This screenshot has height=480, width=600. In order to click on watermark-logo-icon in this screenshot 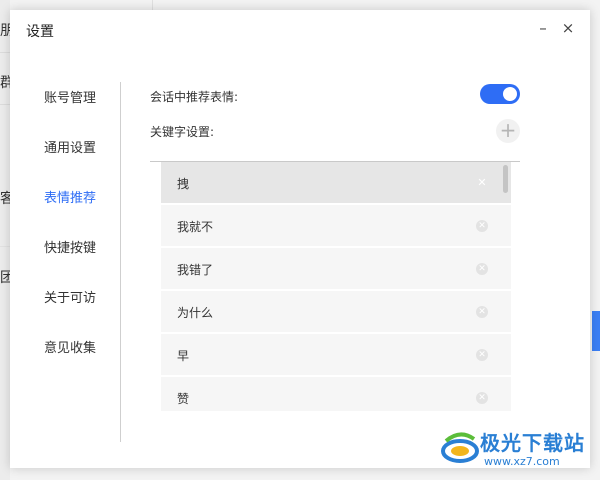, I will do `click(460, 447)`.